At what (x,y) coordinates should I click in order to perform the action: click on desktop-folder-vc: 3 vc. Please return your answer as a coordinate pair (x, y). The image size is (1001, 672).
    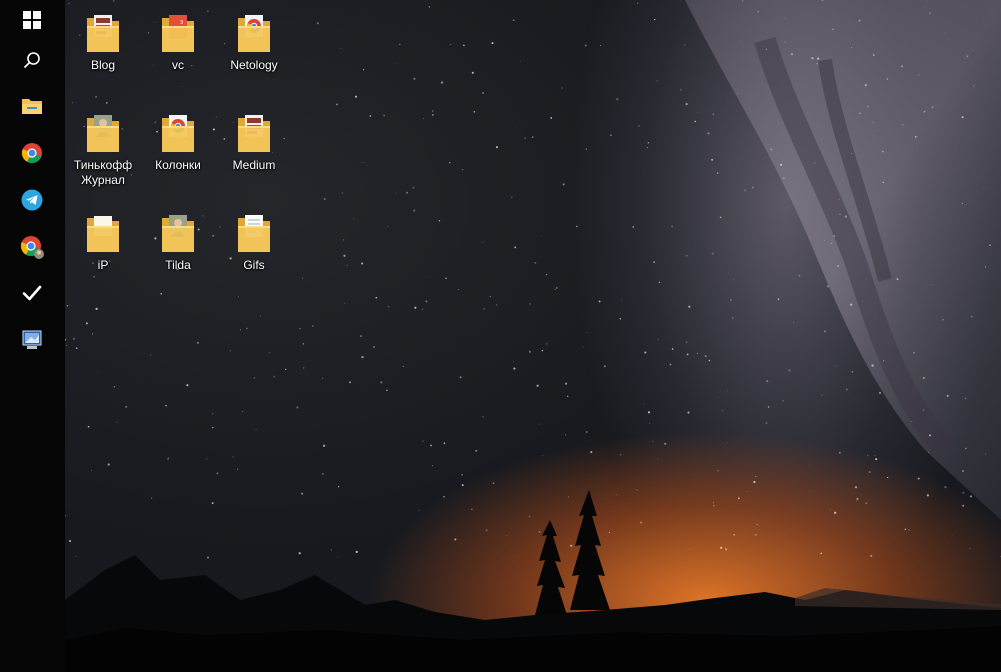
    Looking at the image, I should click on (178, 42).